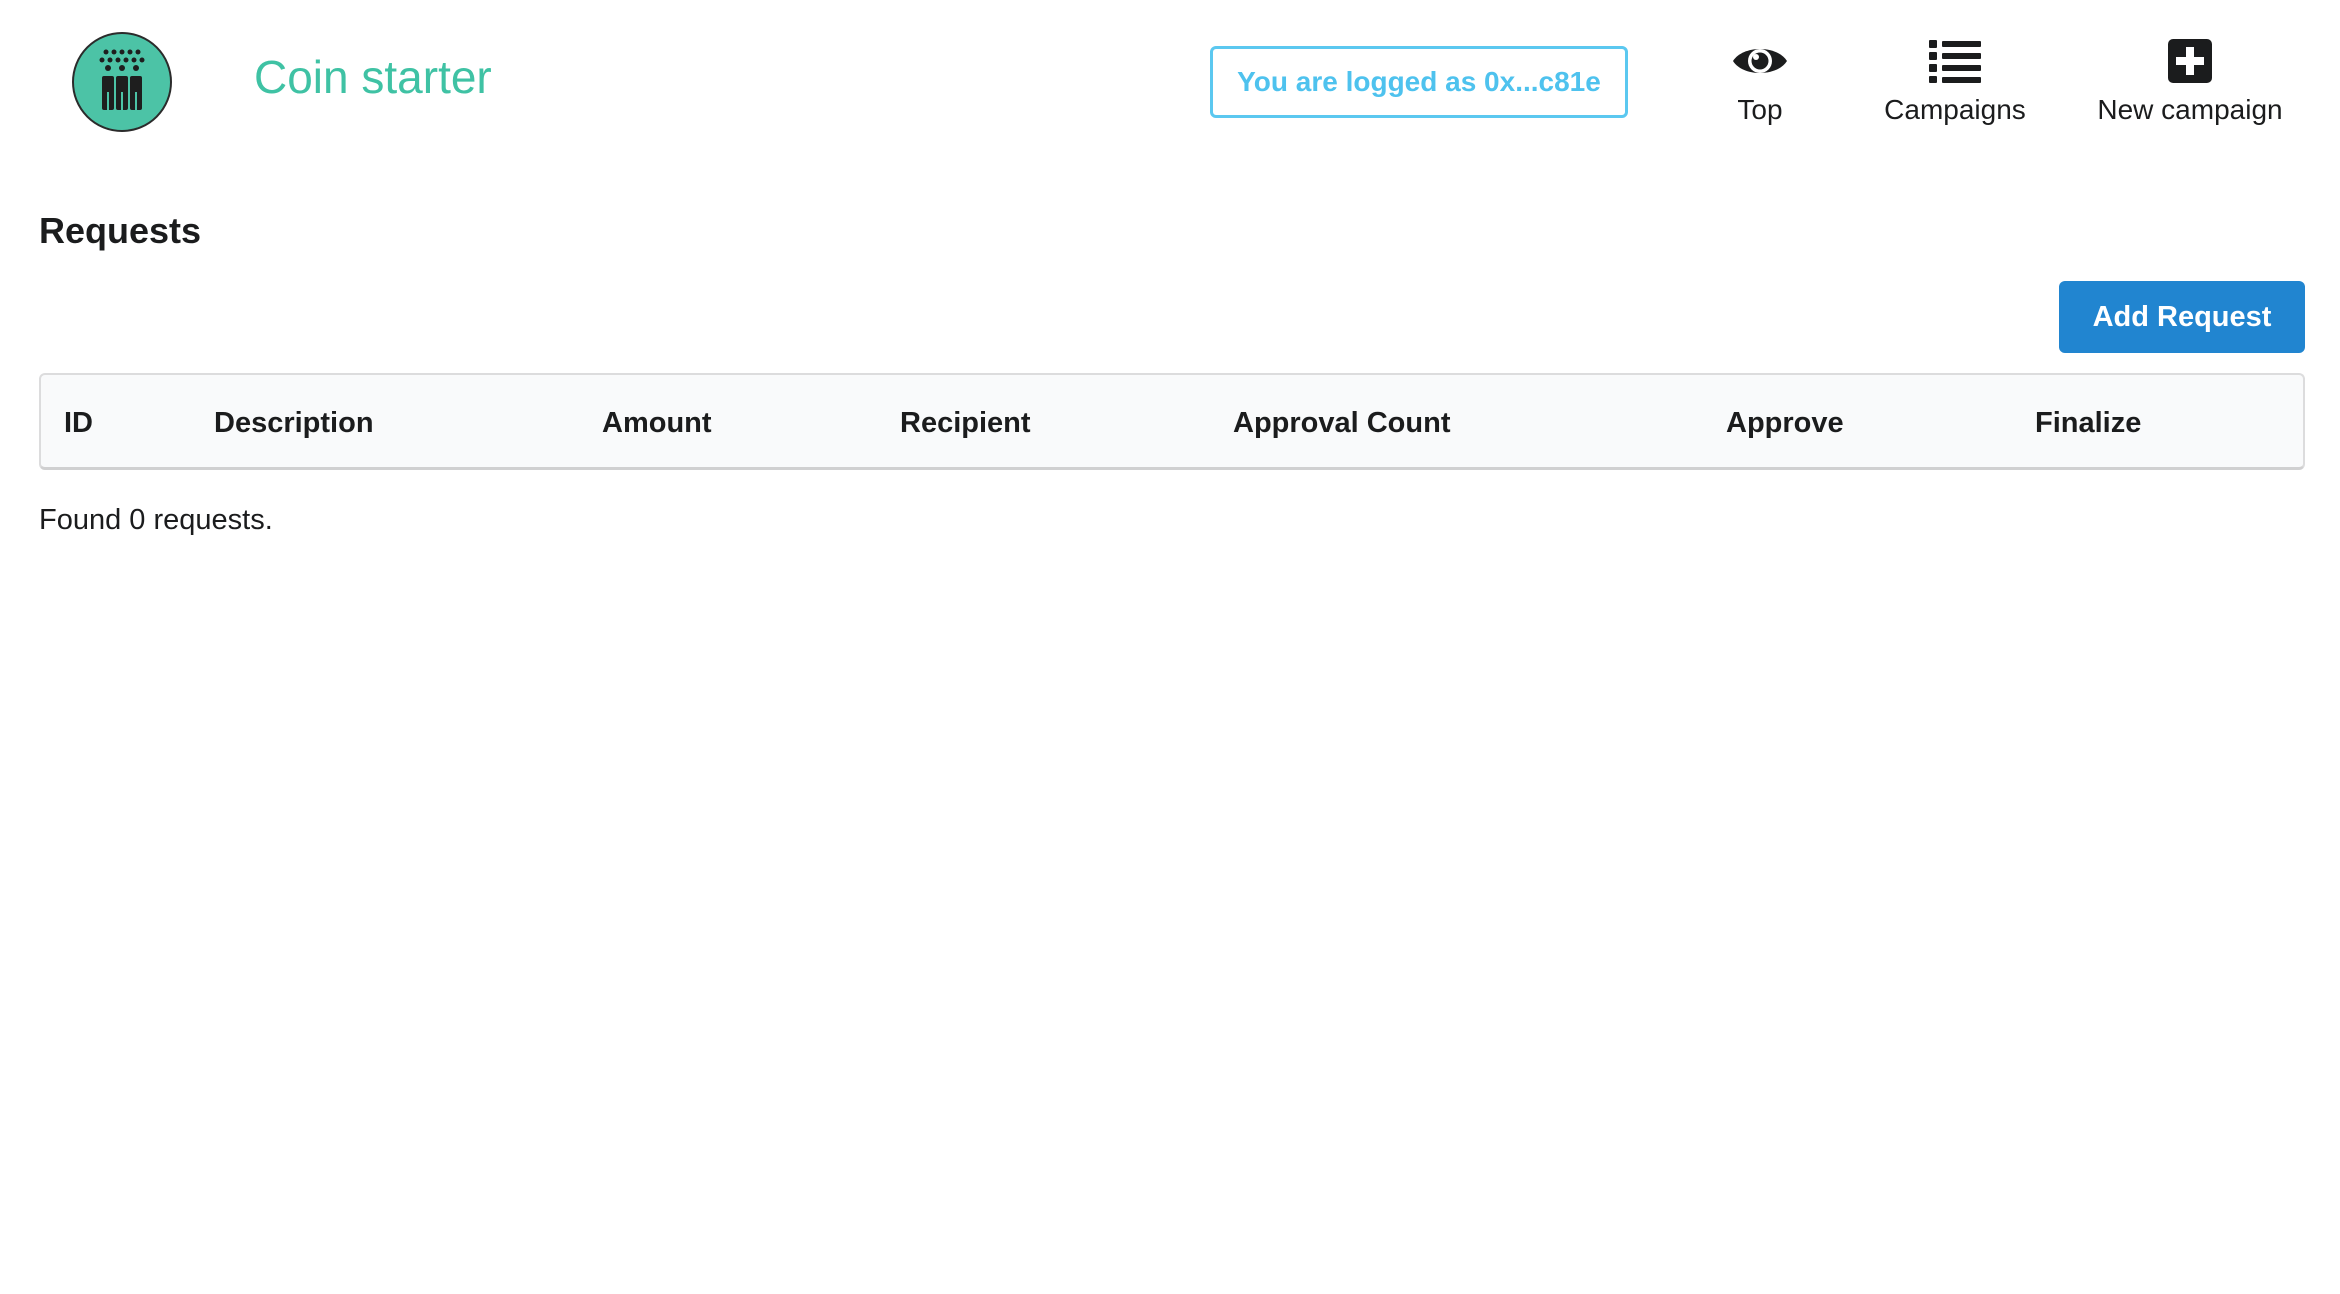  I want to click on column-header-amount: Amount, so click(657, 423).